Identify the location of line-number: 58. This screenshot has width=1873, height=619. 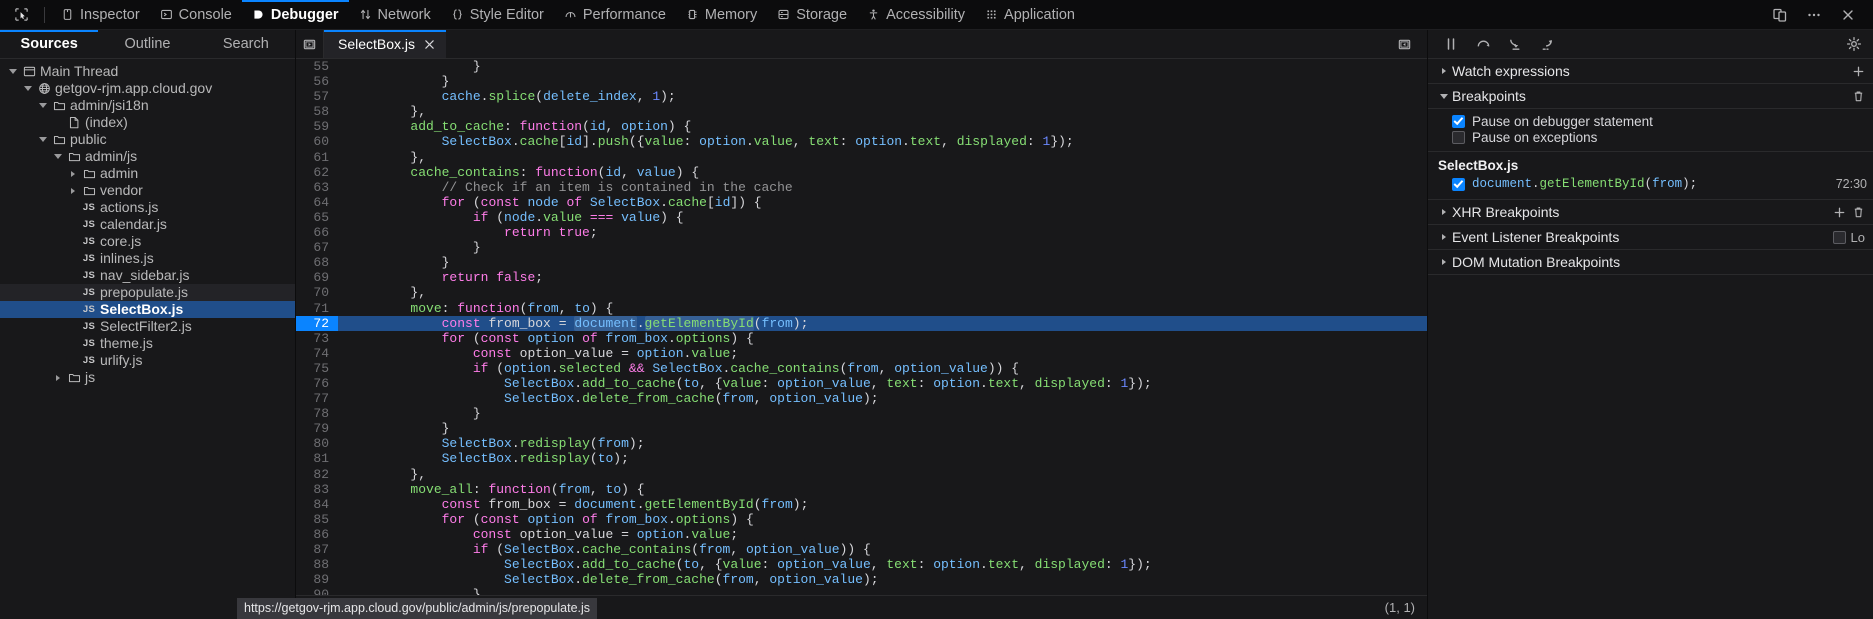
(317, 112).